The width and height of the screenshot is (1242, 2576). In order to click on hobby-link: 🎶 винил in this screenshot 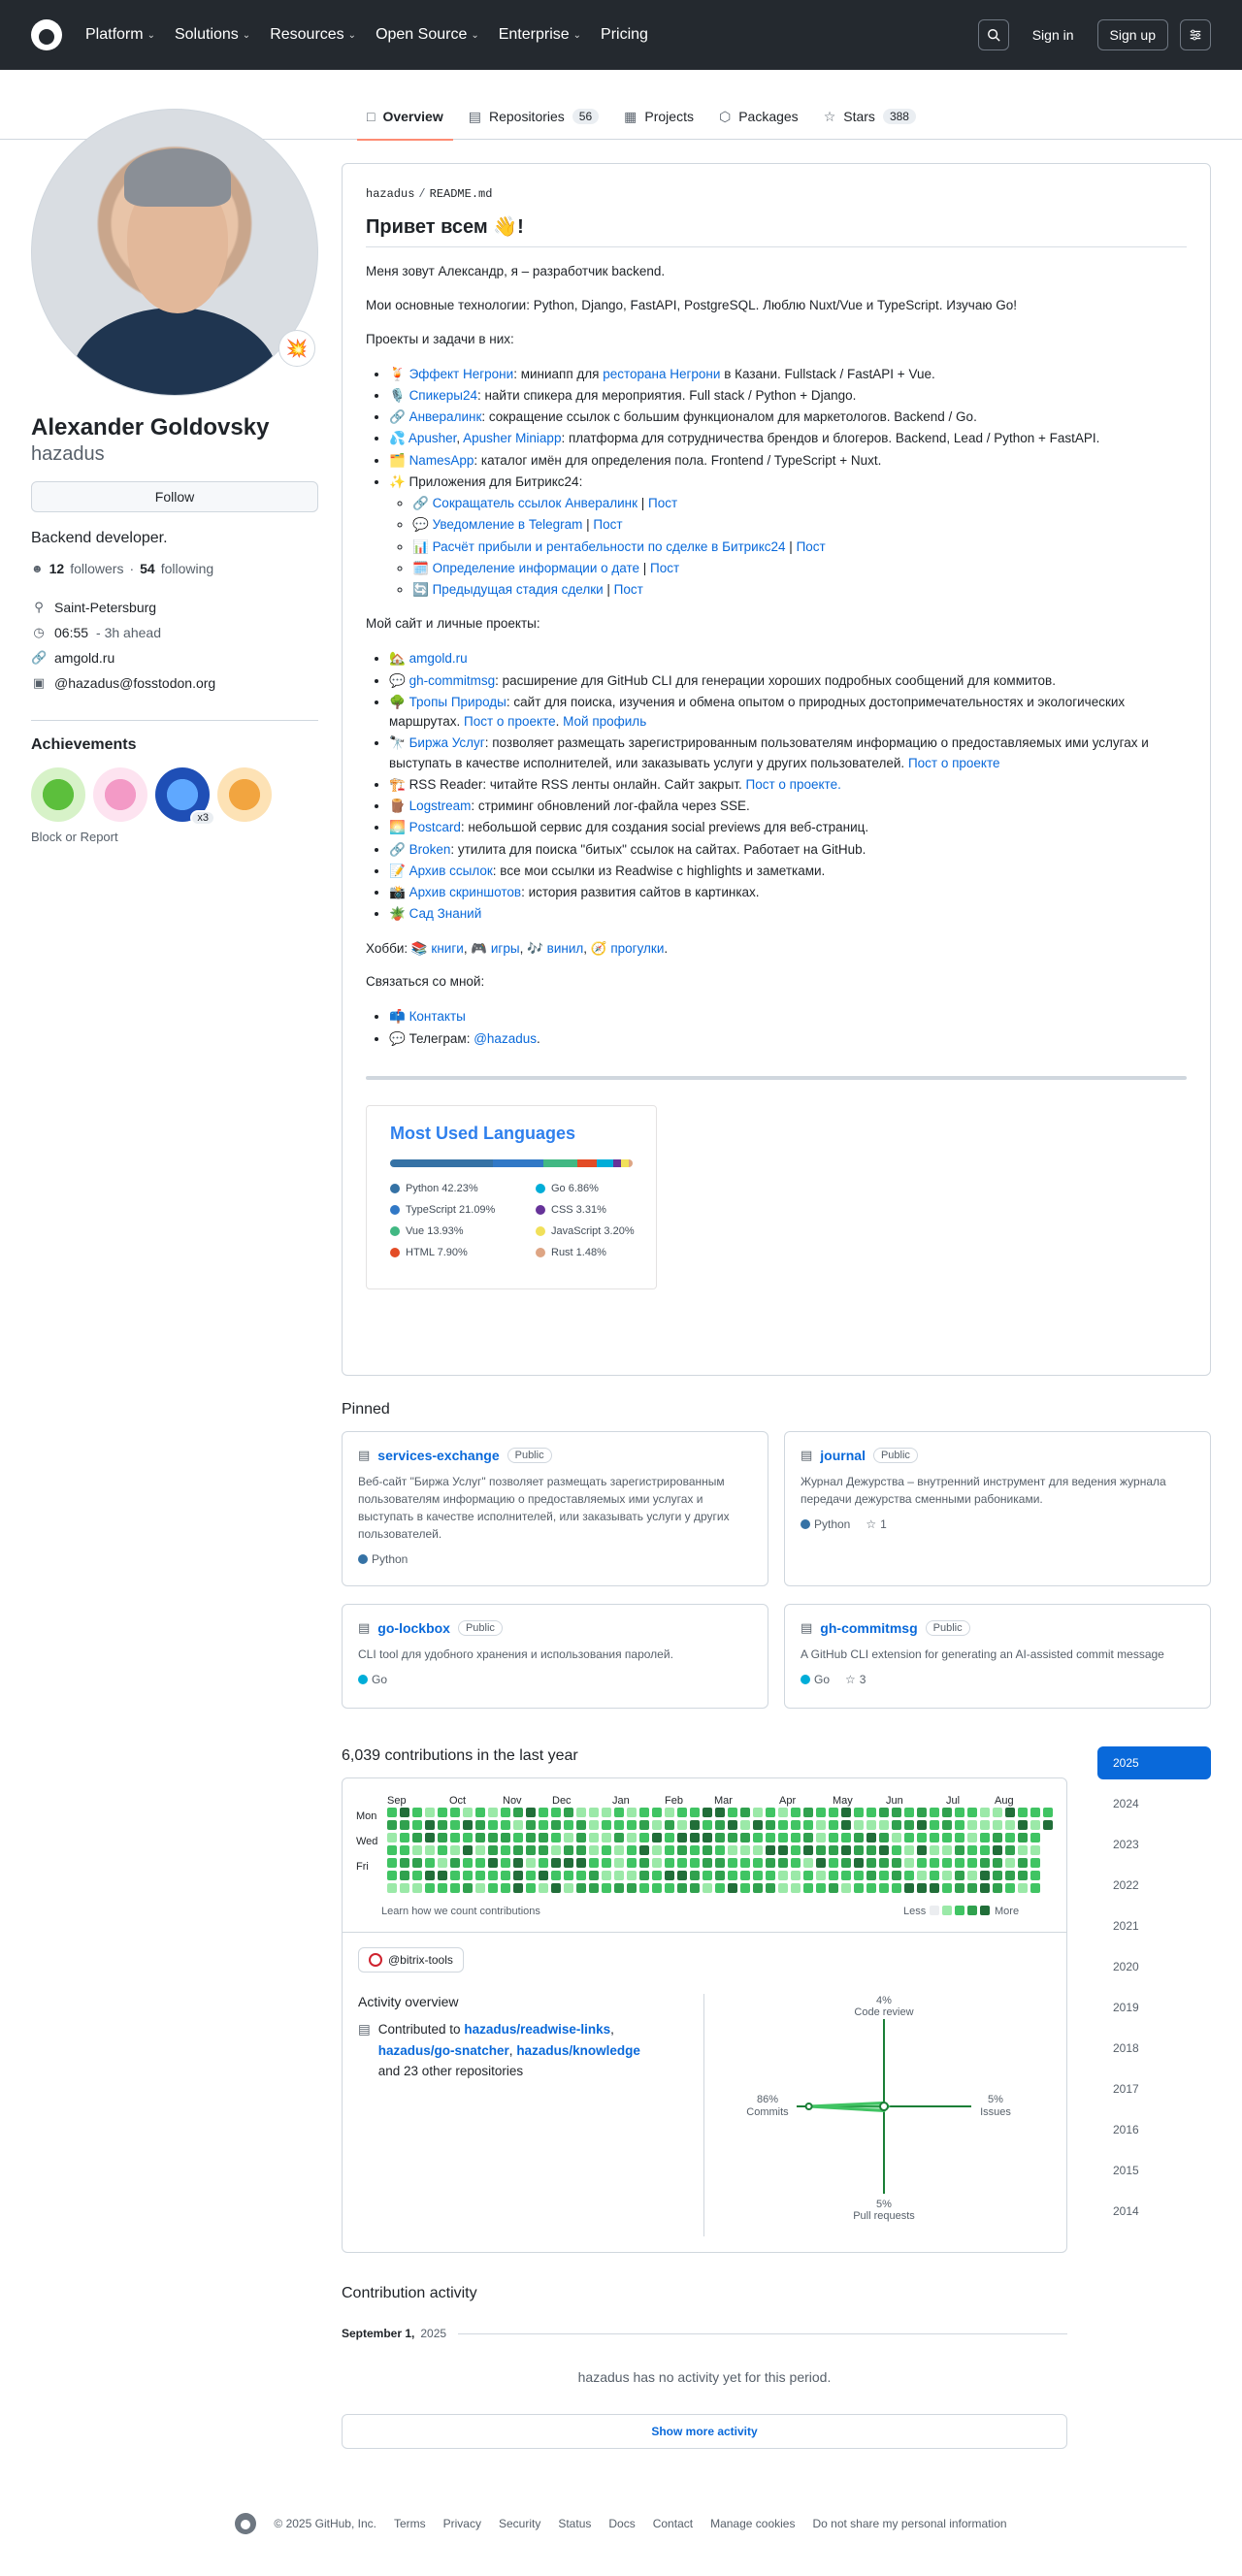, I will do `click(555, 949)`.